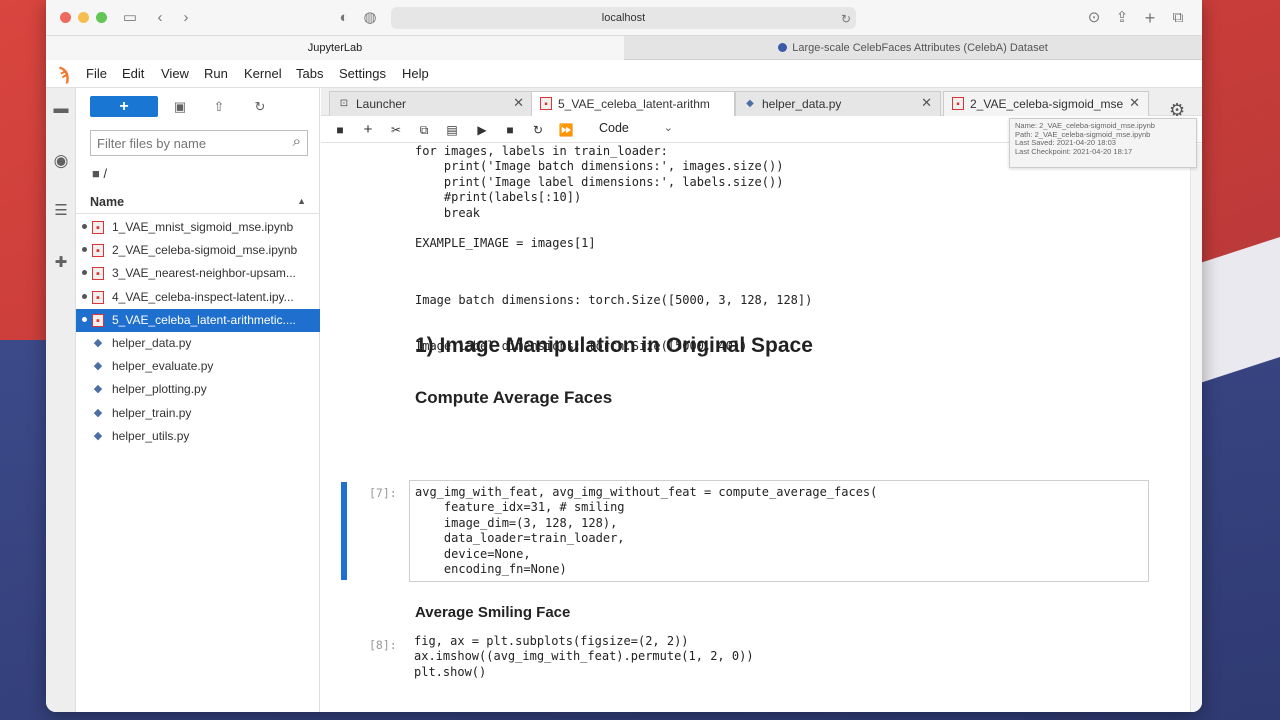  Describe the element at coordinates (187, 143) in the screenshot. I see `file-filter-input` at that location.